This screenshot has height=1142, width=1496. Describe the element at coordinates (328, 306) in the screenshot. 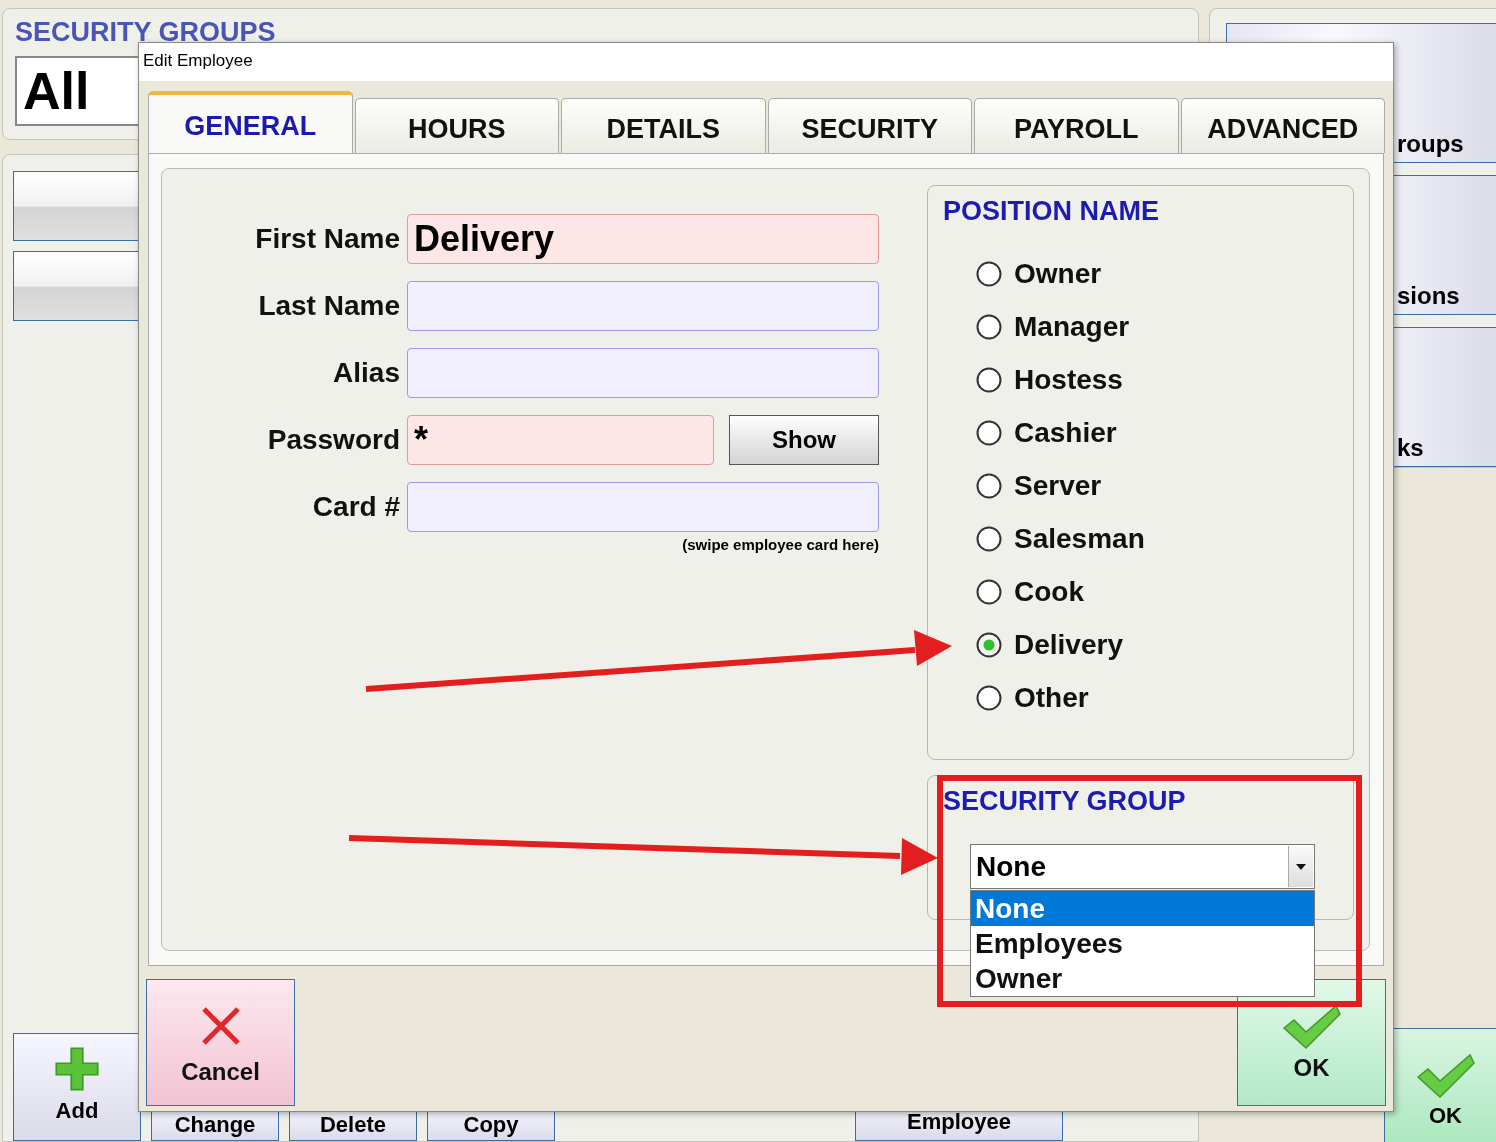

I see `field-label: Last Name` at that location.